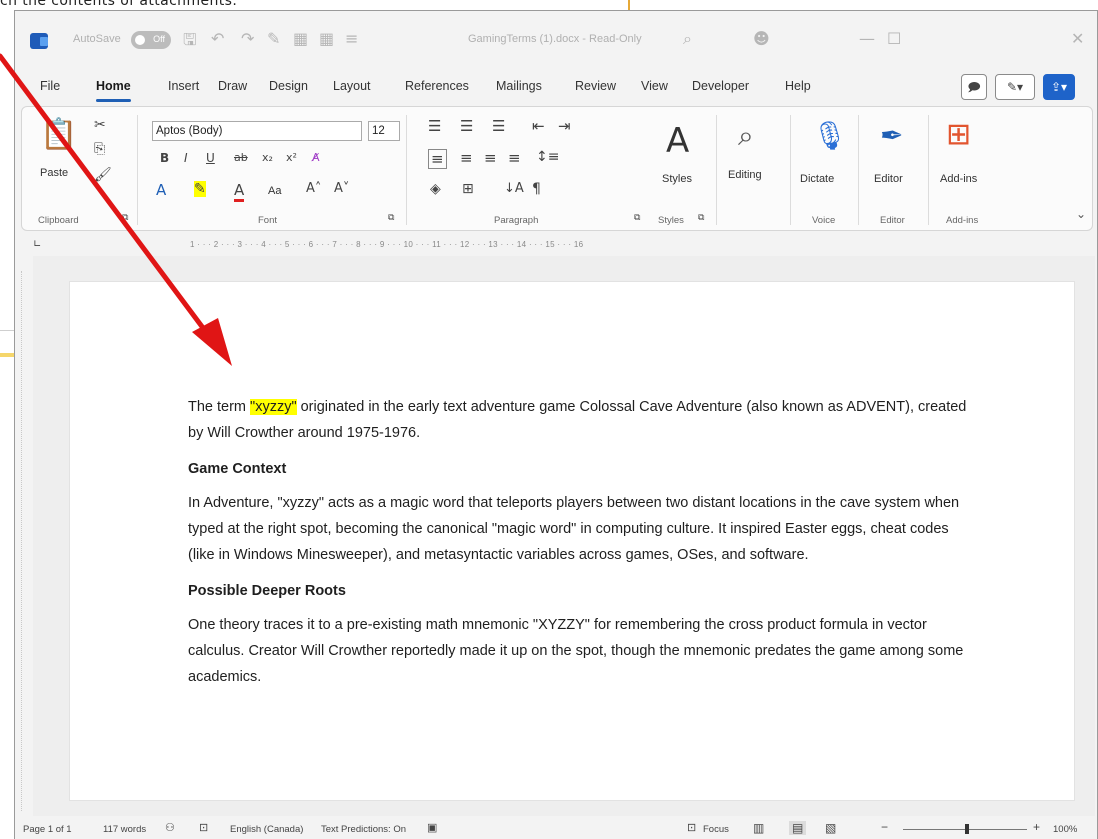  What do you see at coordinates (894, 38) in the screenshot?
I see `maximize-button: ☐` at bounding box center [894, 38].